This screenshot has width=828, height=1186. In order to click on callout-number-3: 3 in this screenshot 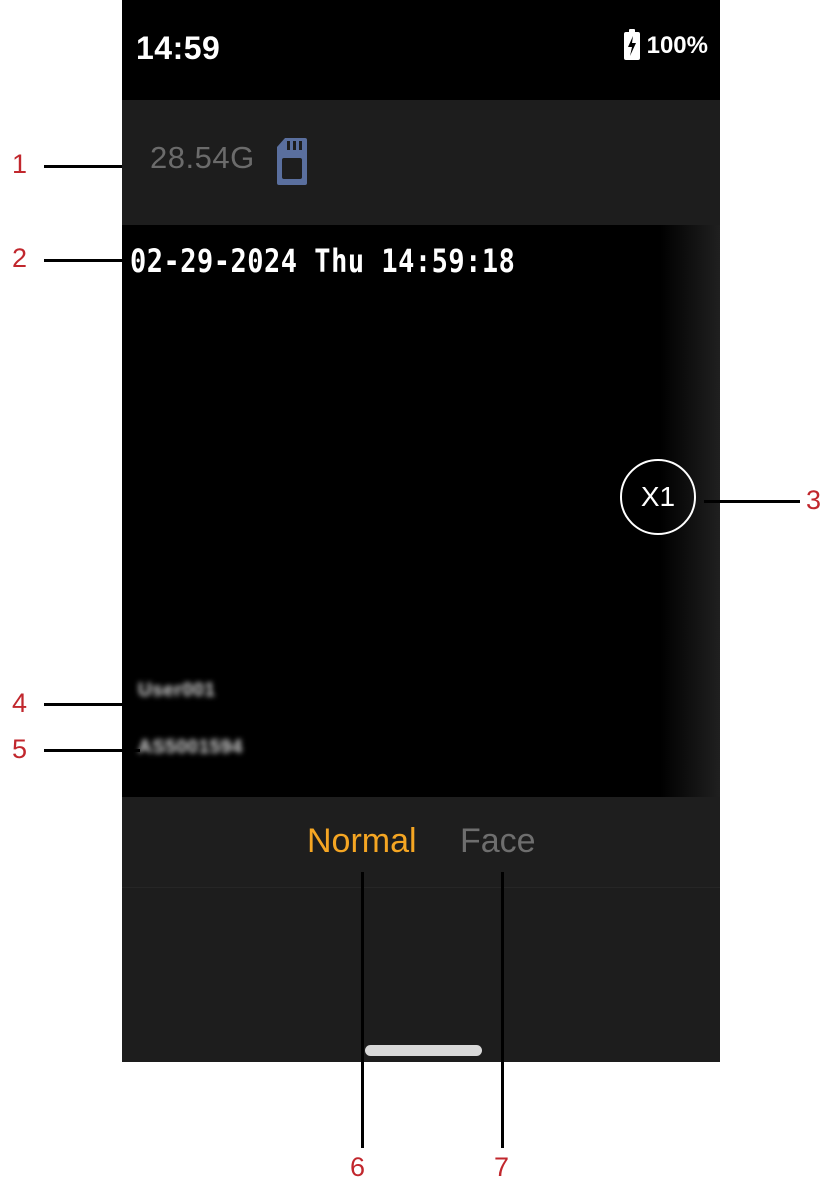, I will do `click(814, 500)`.